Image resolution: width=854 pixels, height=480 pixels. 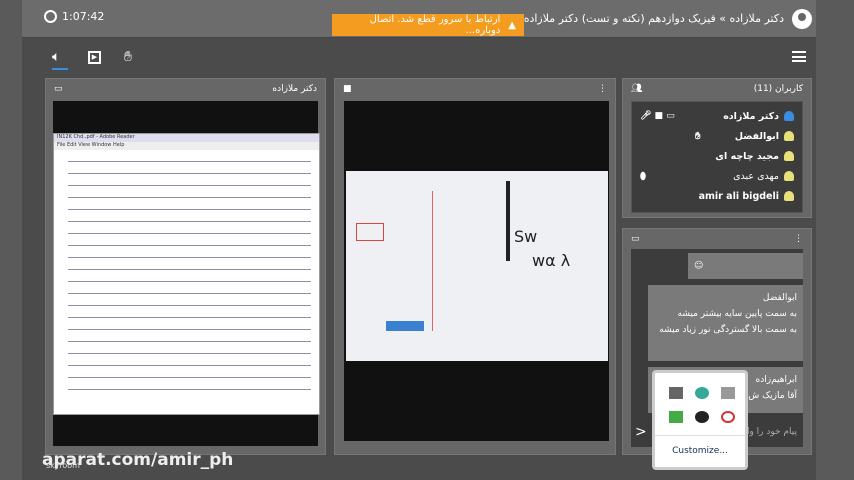 I want to click on chat-options-icon: ⋮, so click(x=798, y=239).